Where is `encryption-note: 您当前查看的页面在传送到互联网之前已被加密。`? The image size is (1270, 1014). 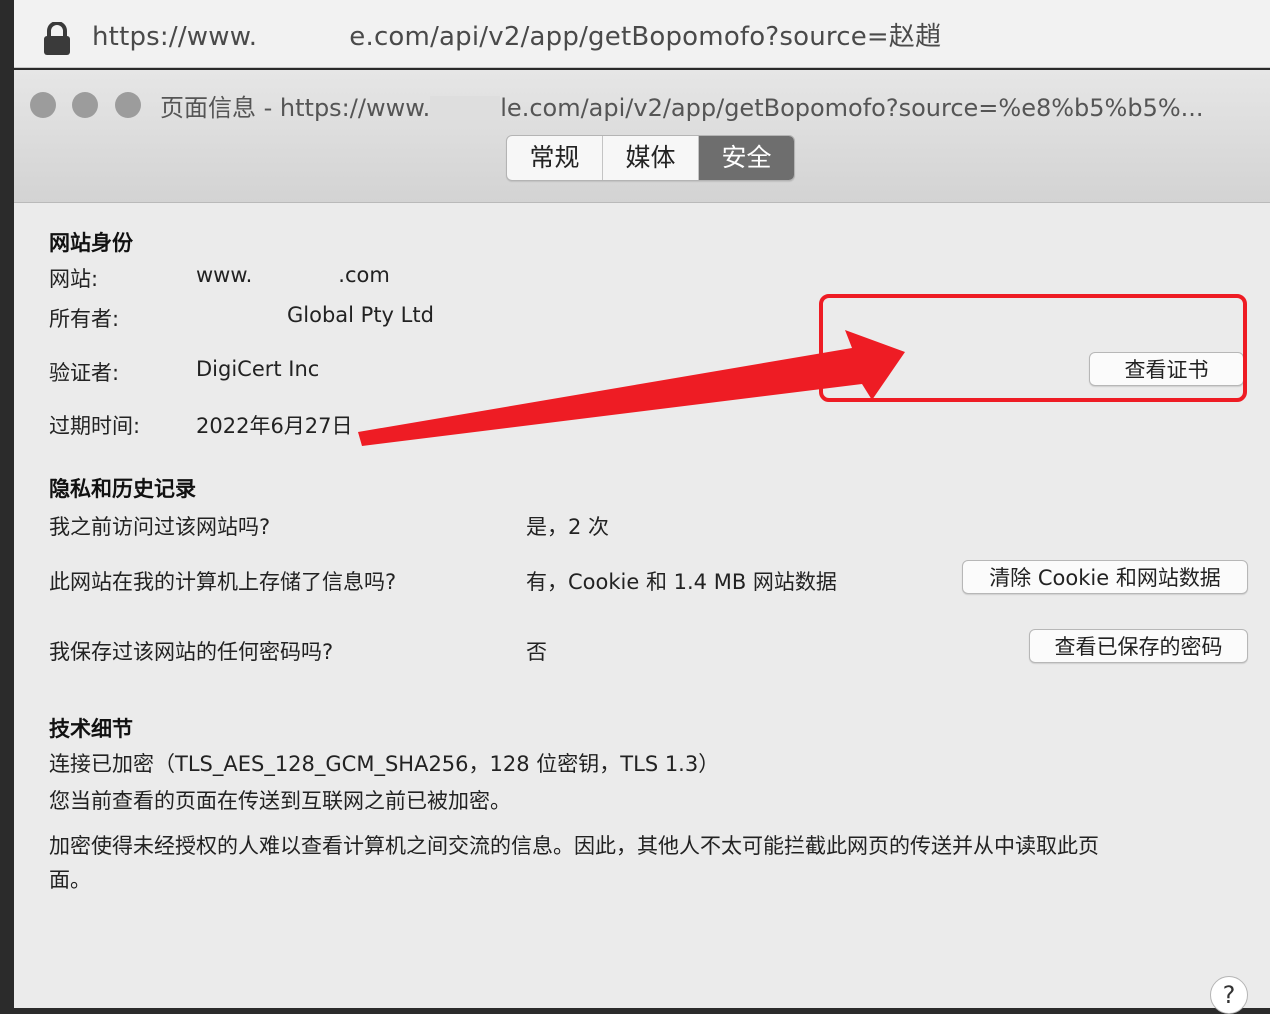 encryption-note: 您当前查看的页面在传送到互联网之前已被加密。 is located at coordinates (280, 801).